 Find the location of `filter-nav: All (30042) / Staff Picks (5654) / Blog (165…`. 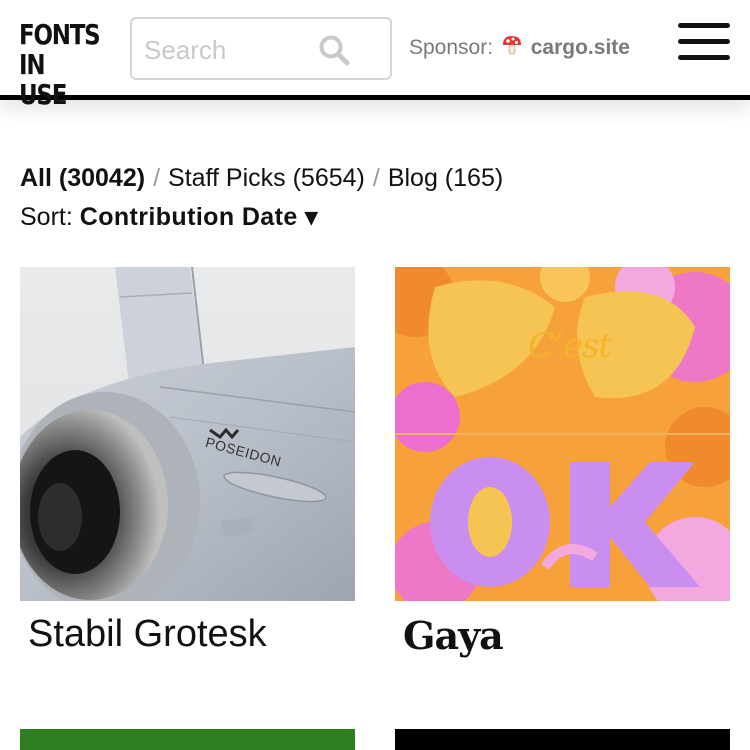

filter-nav: All (30042) / Staff Picks (5654) / Blog (165… is located at coordinates (261, 178).